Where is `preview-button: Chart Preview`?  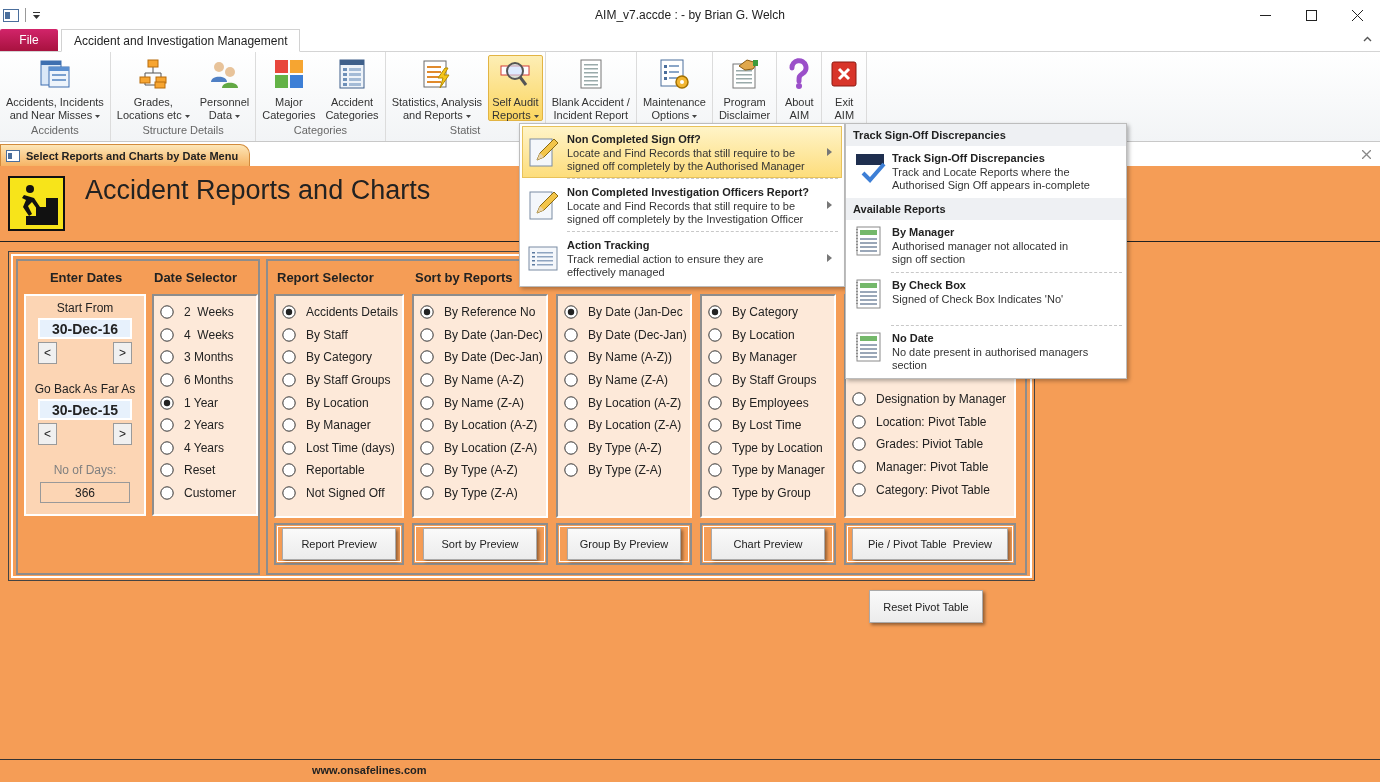 preview-button: Chart Preview is located at coordinates (768, 544).